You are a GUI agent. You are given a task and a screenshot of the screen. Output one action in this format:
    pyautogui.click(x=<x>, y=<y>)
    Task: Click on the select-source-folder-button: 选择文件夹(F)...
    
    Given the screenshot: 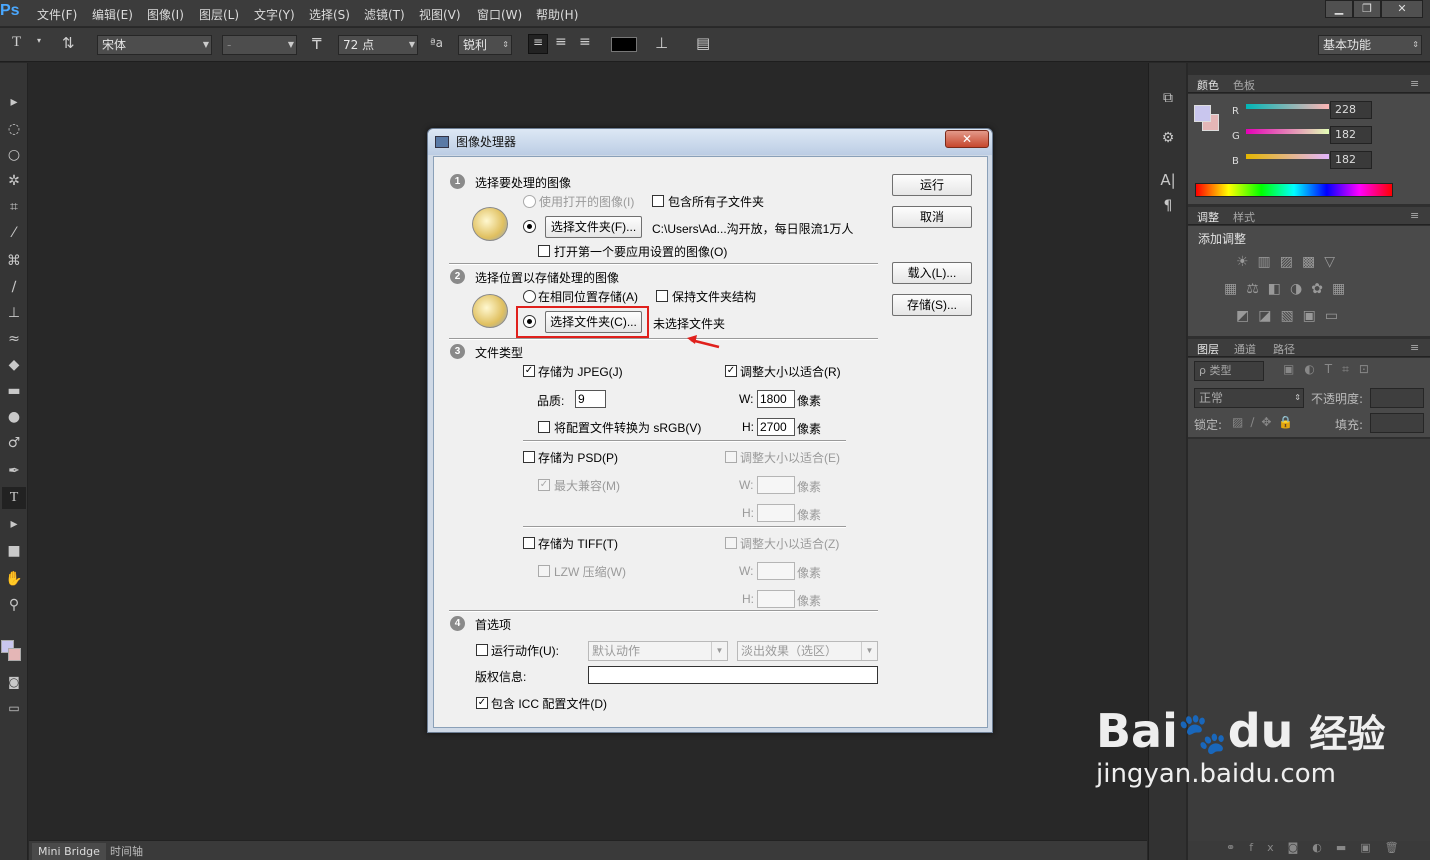 What is the action you would take?
    pyautogui.click(x=593, y=227)
    